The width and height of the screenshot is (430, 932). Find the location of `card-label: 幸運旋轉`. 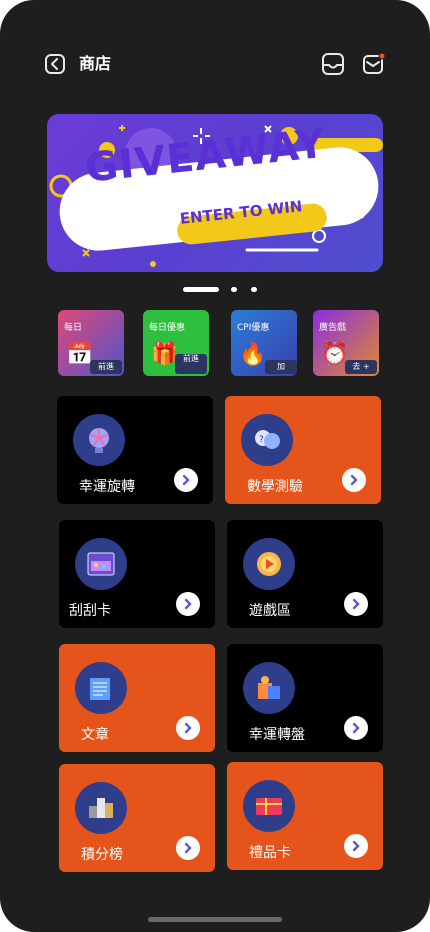

card-label: 幸運旋轉 is located at coordinates (107, 487).